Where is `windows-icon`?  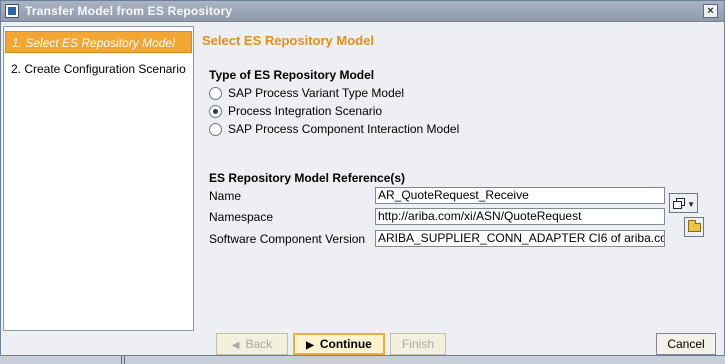 windows-icon is located at coordinates (677, 205).